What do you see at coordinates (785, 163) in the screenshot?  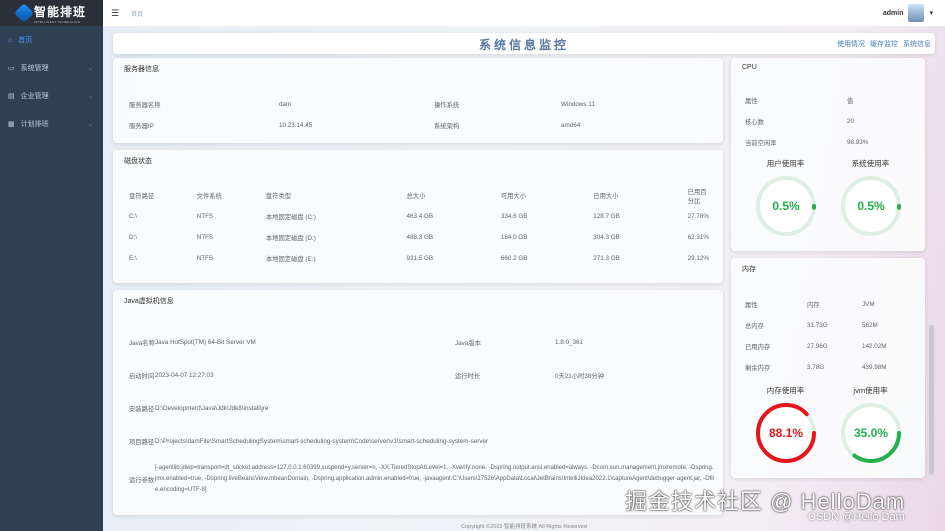 I see `gauge-label: 用户使用率` at bounding box center [785, 163].